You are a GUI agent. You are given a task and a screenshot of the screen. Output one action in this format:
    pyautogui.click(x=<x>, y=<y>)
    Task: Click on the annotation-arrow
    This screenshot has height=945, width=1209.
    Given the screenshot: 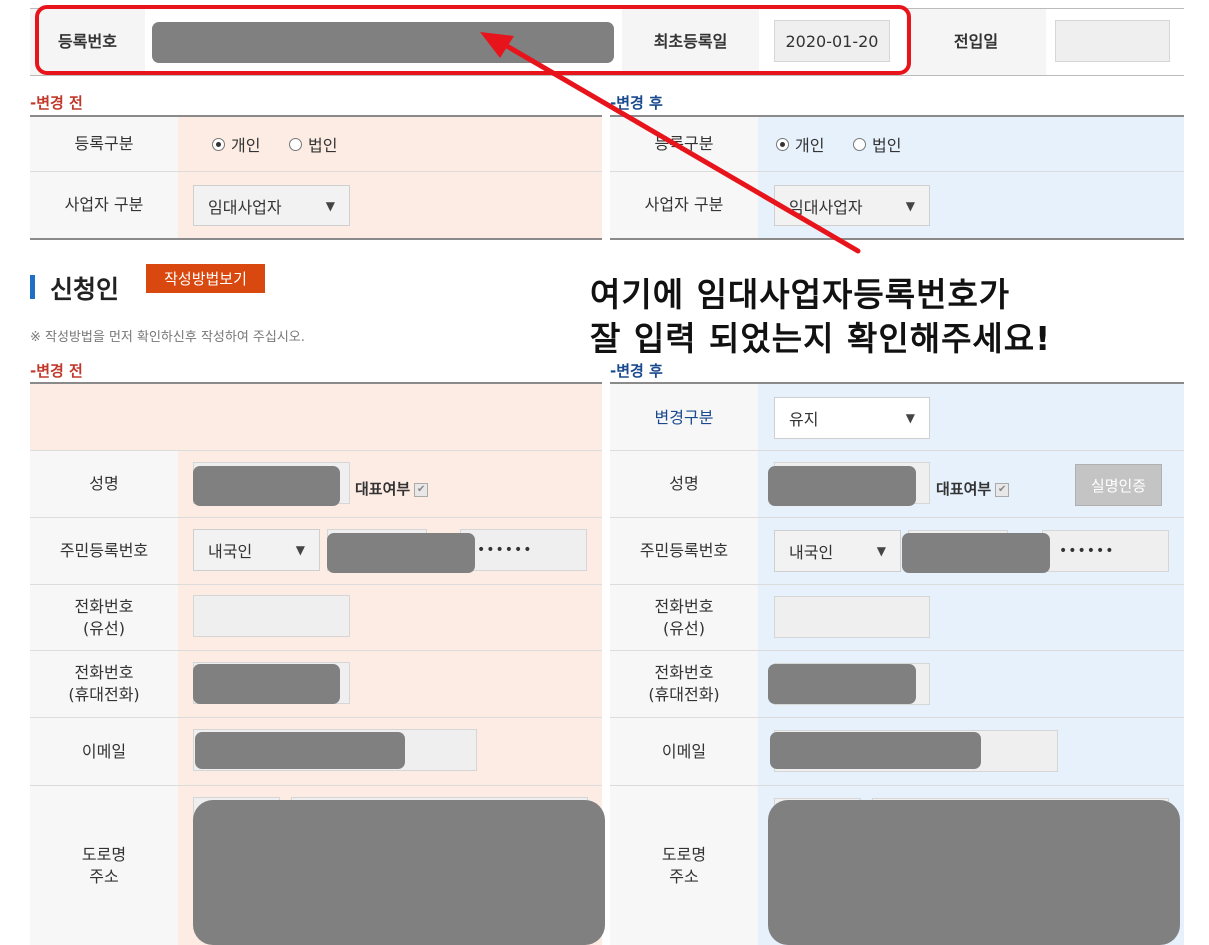 What is the action you would take?
    pyautogui.click(x=670, y=143)
    